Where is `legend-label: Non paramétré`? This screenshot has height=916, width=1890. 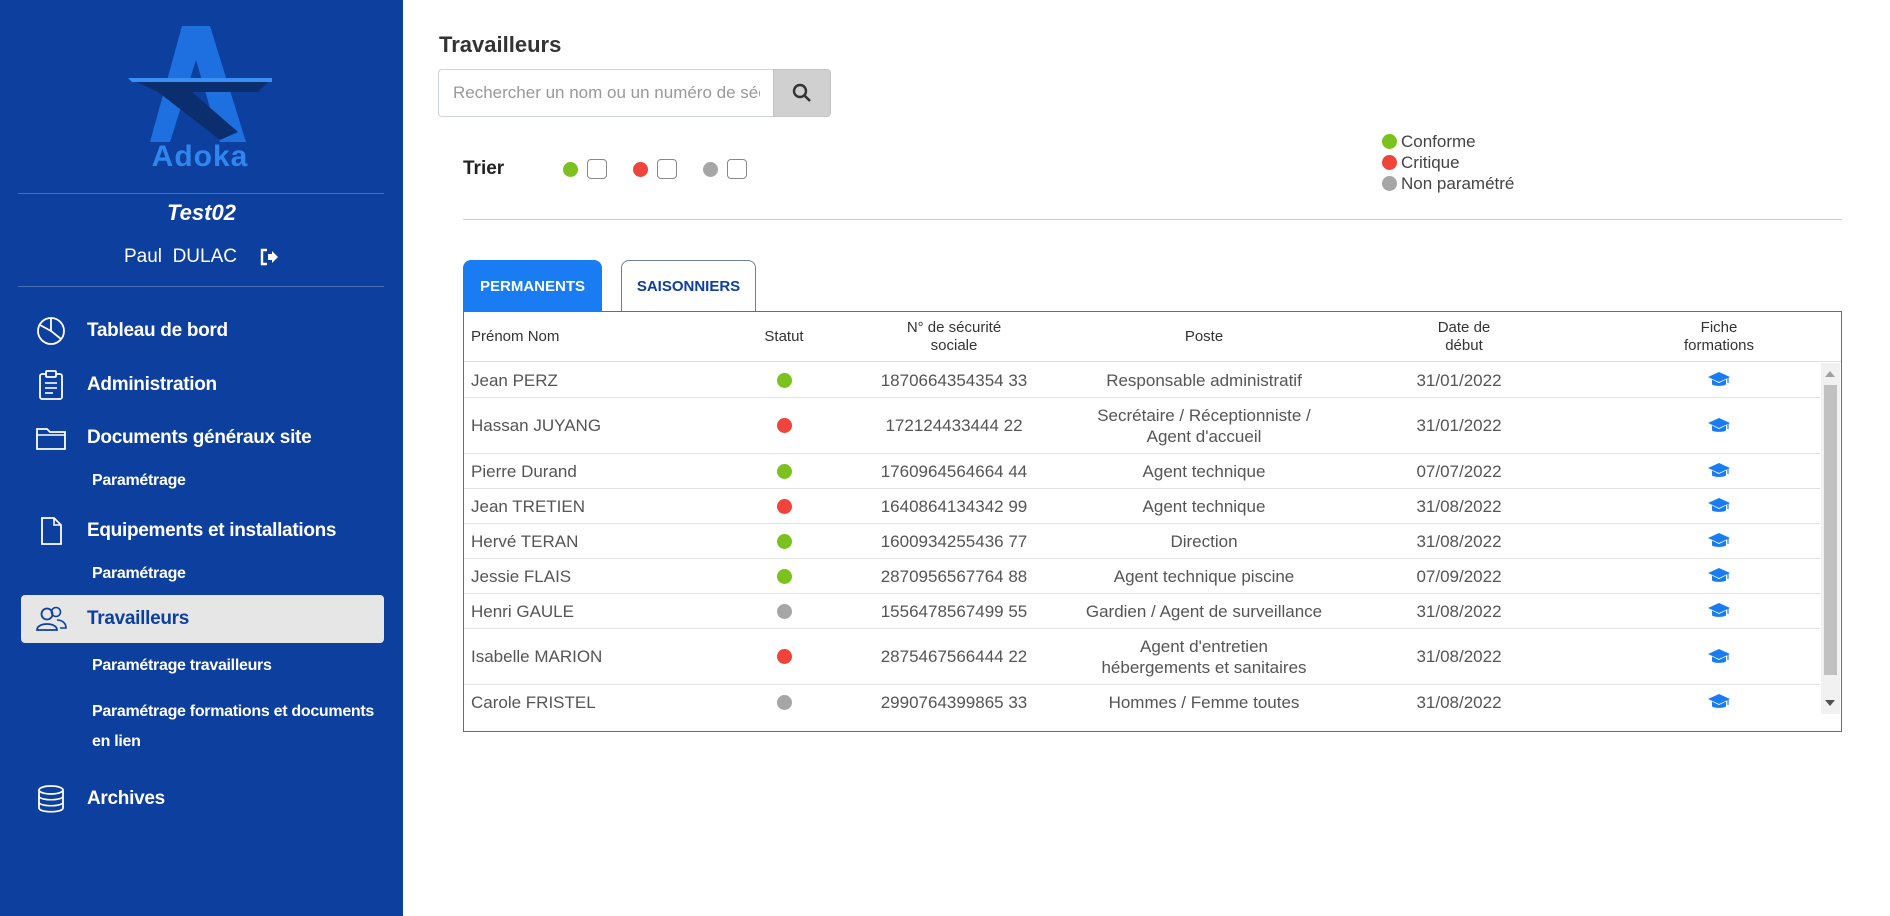 legend-label: Non paramétré is located at coordinates (1458, 183).